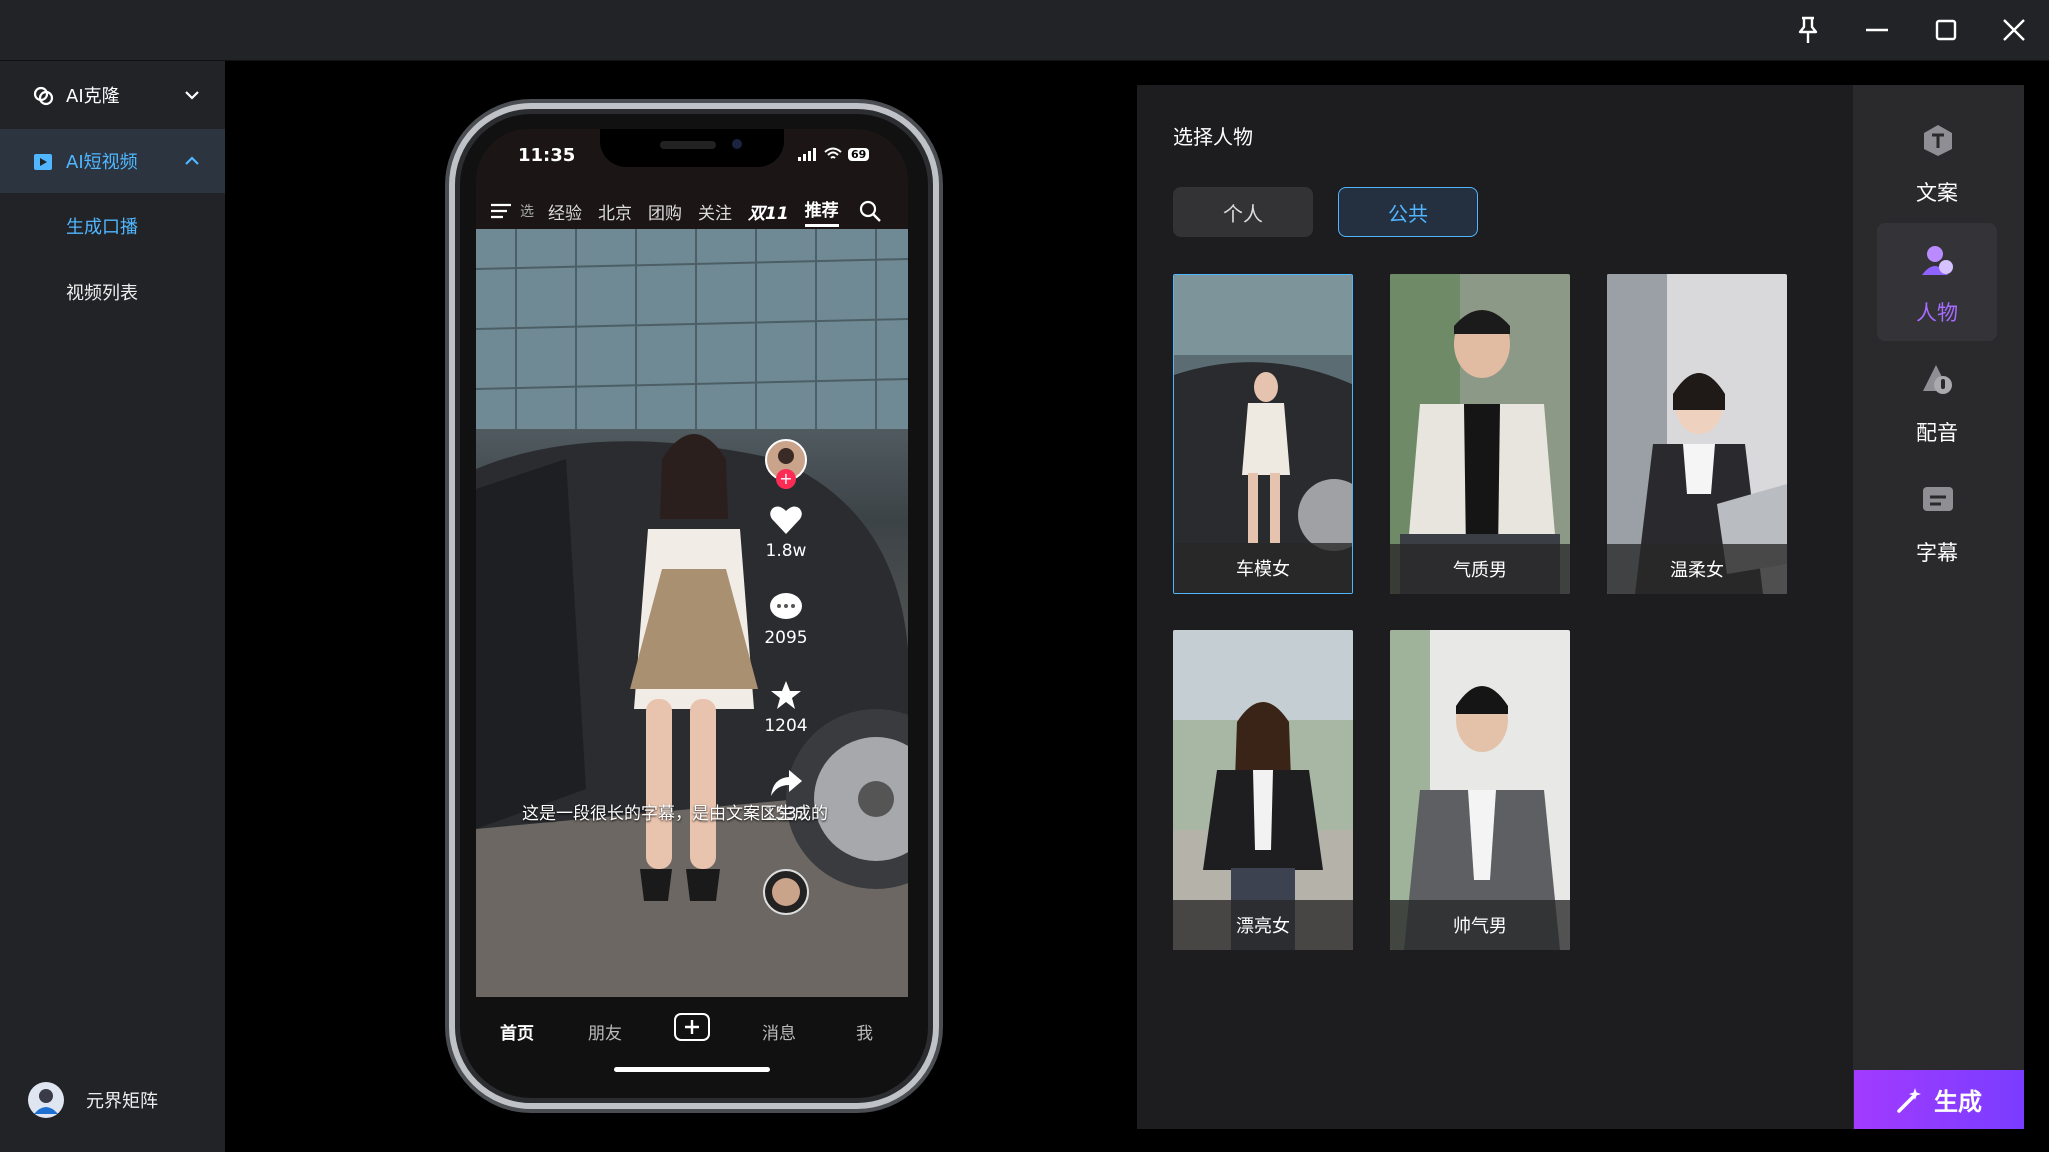  What do you see at coordinates (786, 520) in the screenshot?
I see `heart-icon` at bounding box center [786, 520].